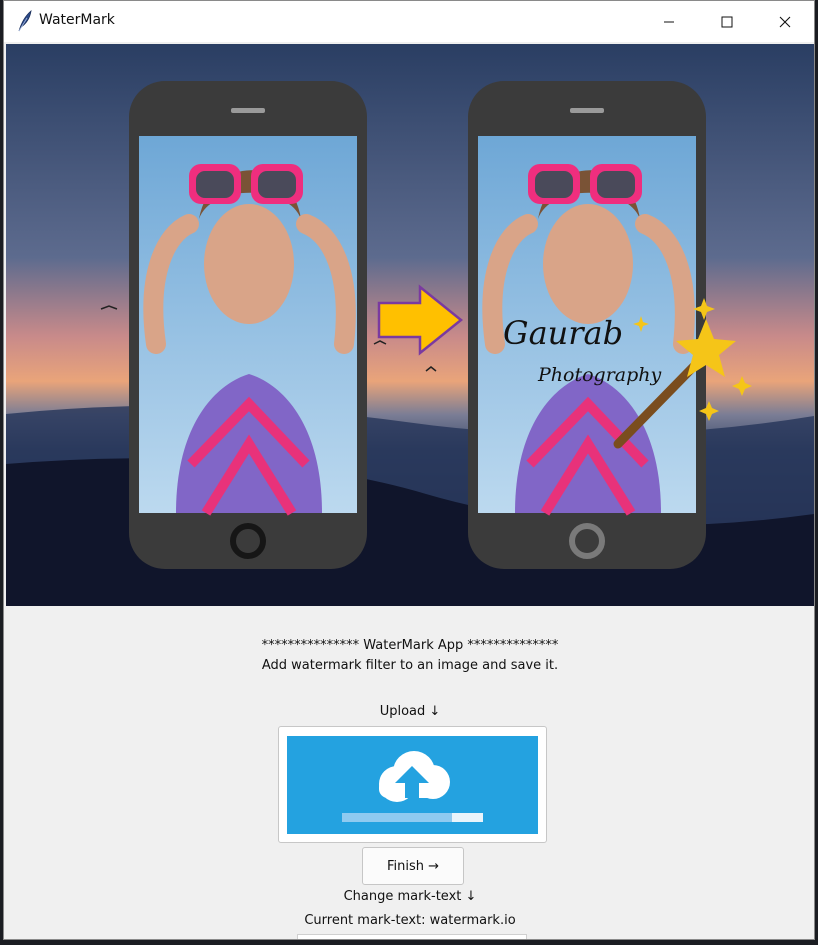 This screenshot has height=945, width=818. I want to click on watermark-text-line2: Photography, so click(599, 375).